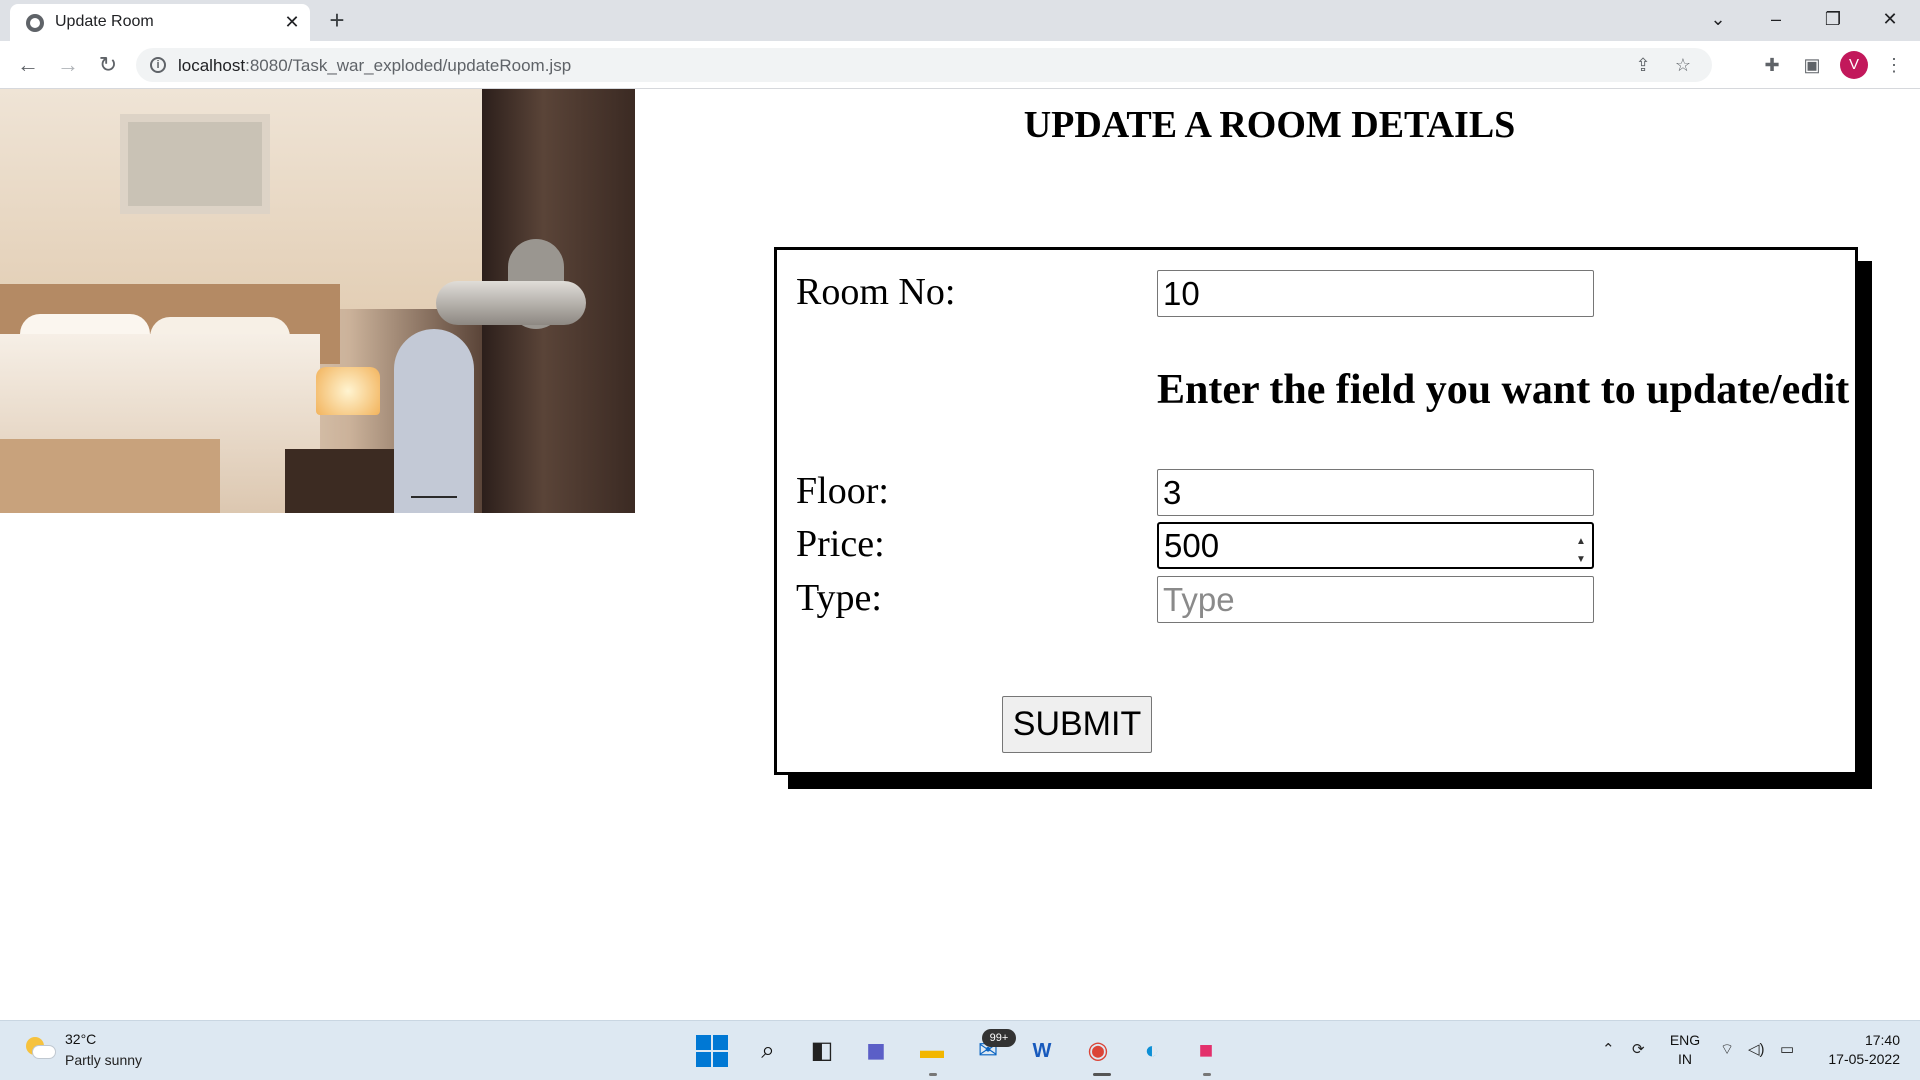  What do you see at coordinates (1776, 20) in the screenshot?
I see `minimize-button: –` at bounding box center [1776, 20].